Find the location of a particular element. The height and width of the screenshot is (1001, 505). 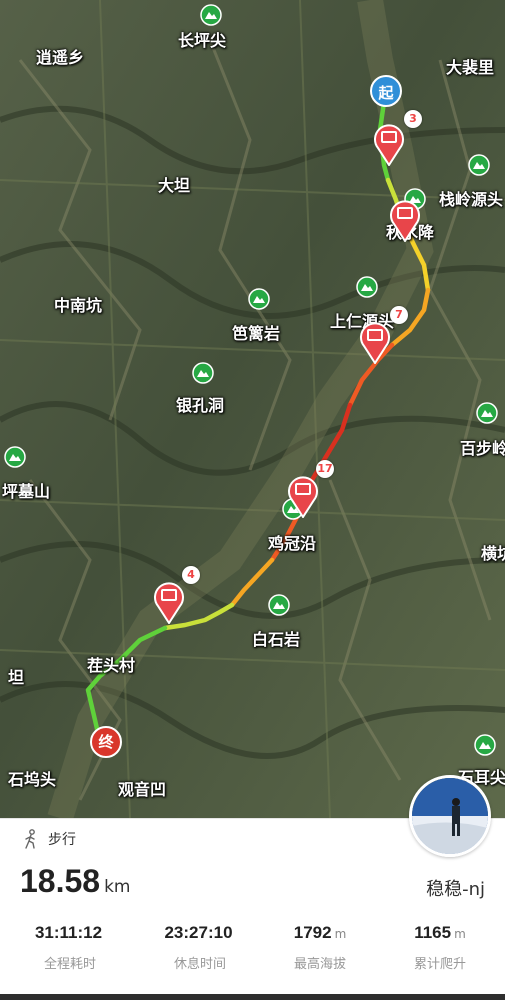

place-label: 长坪尖 is located at coordinates (202, 40).